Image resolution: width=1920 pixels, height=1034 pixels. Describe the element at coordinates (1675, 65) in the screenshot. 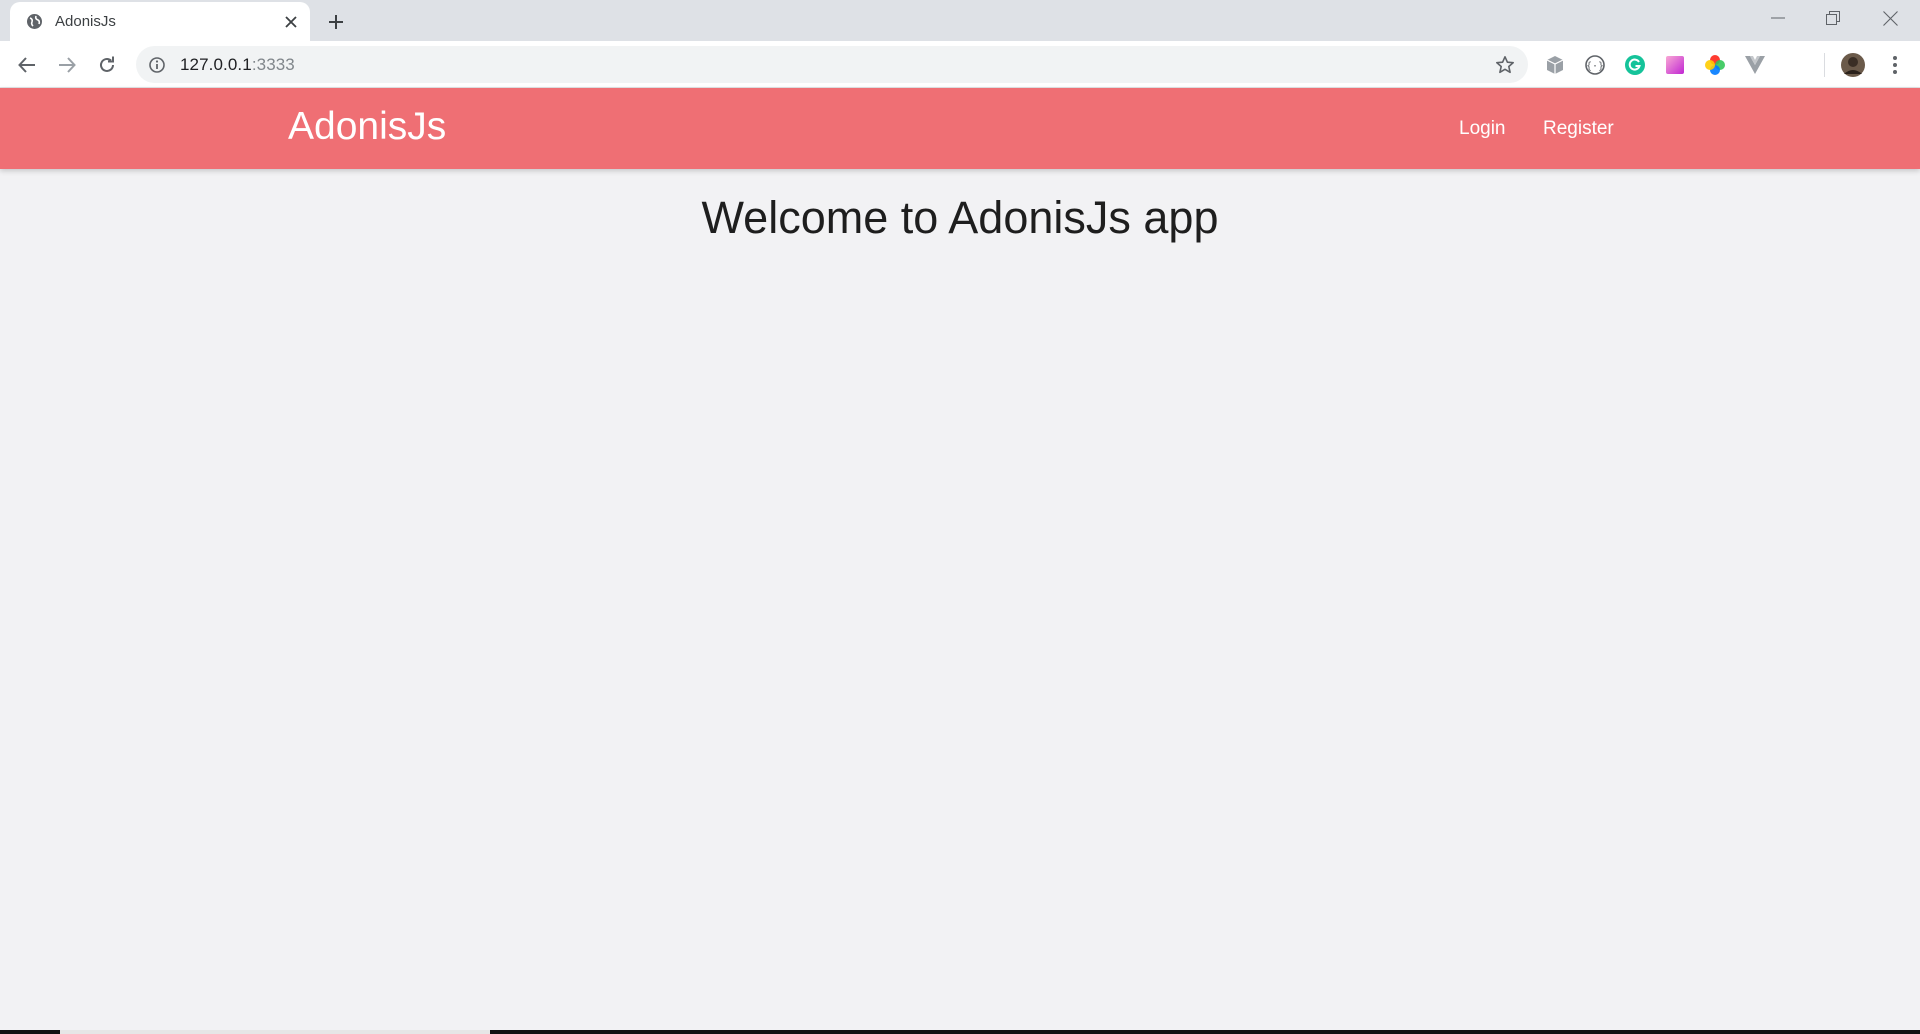

I see `gradient-icon` at that location.